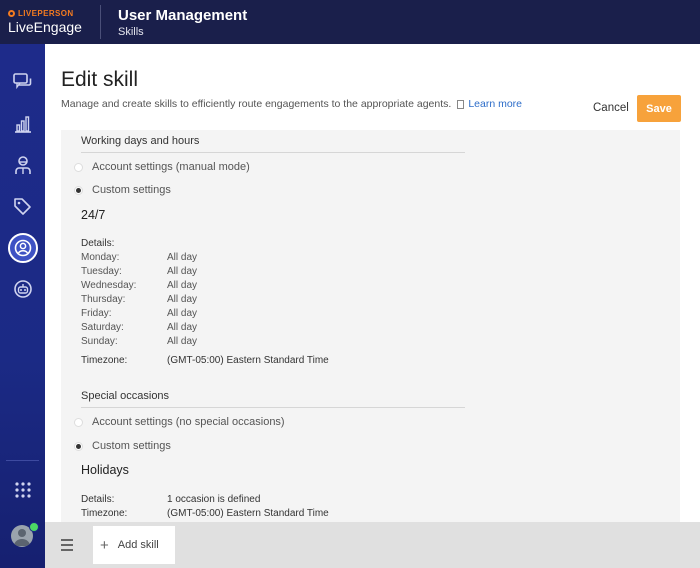 The image size is (700, 568). I want to click on sidebar-item-chat, so click(22, 82).